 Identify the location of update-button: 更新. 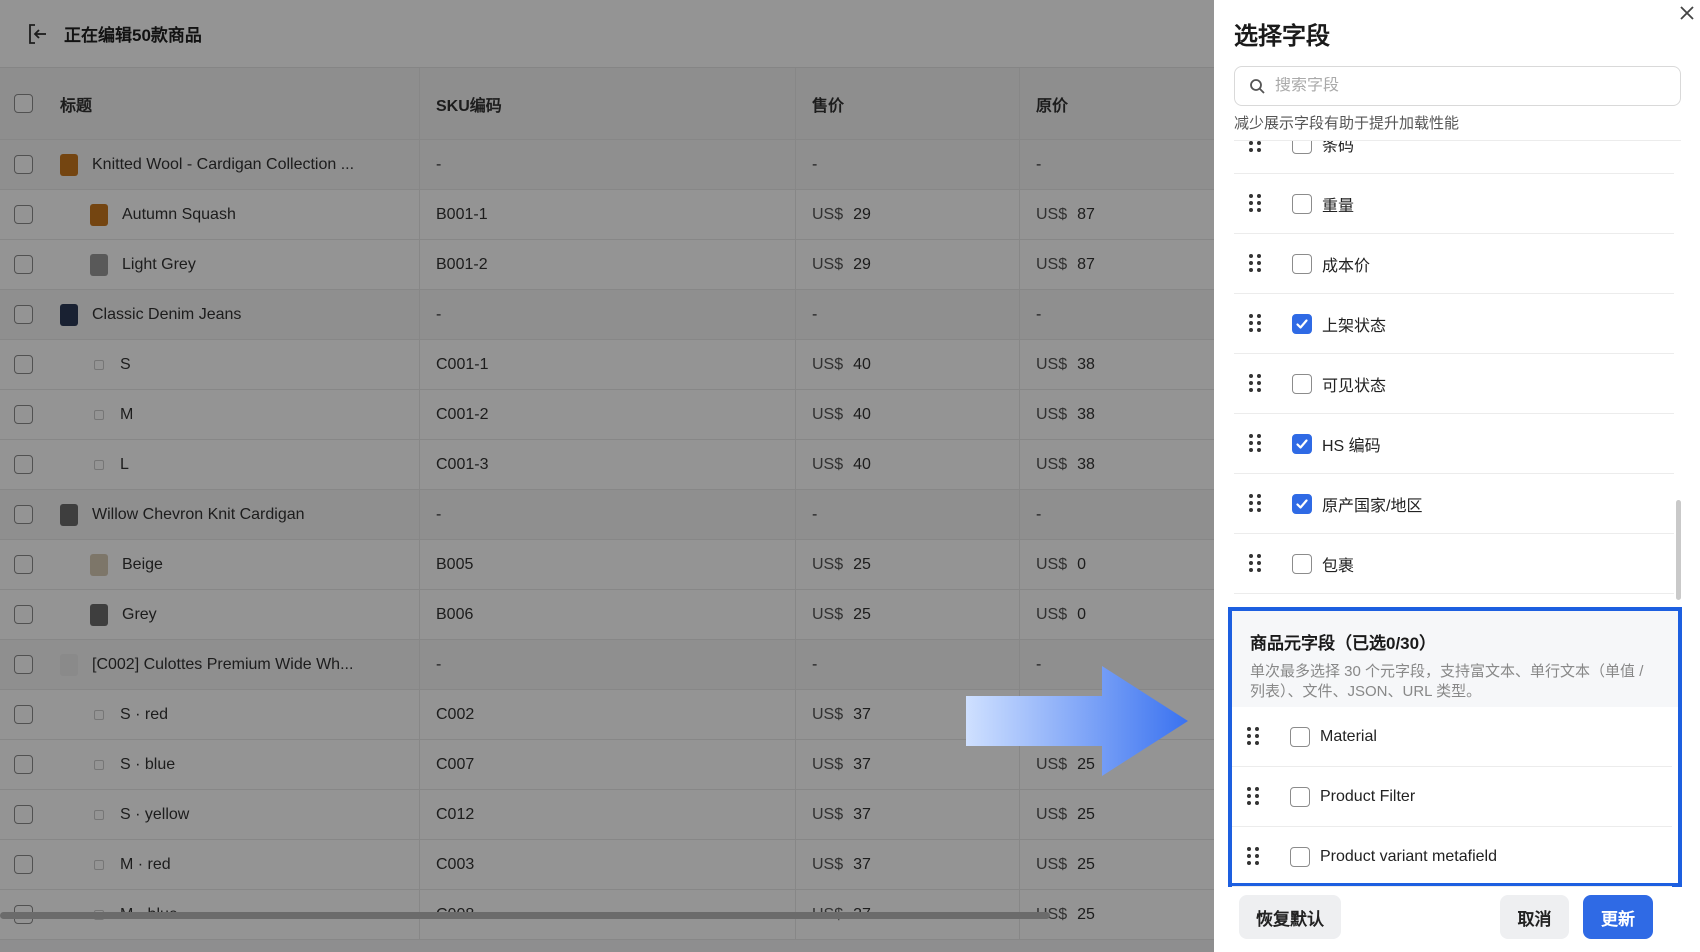
(1618, 917).